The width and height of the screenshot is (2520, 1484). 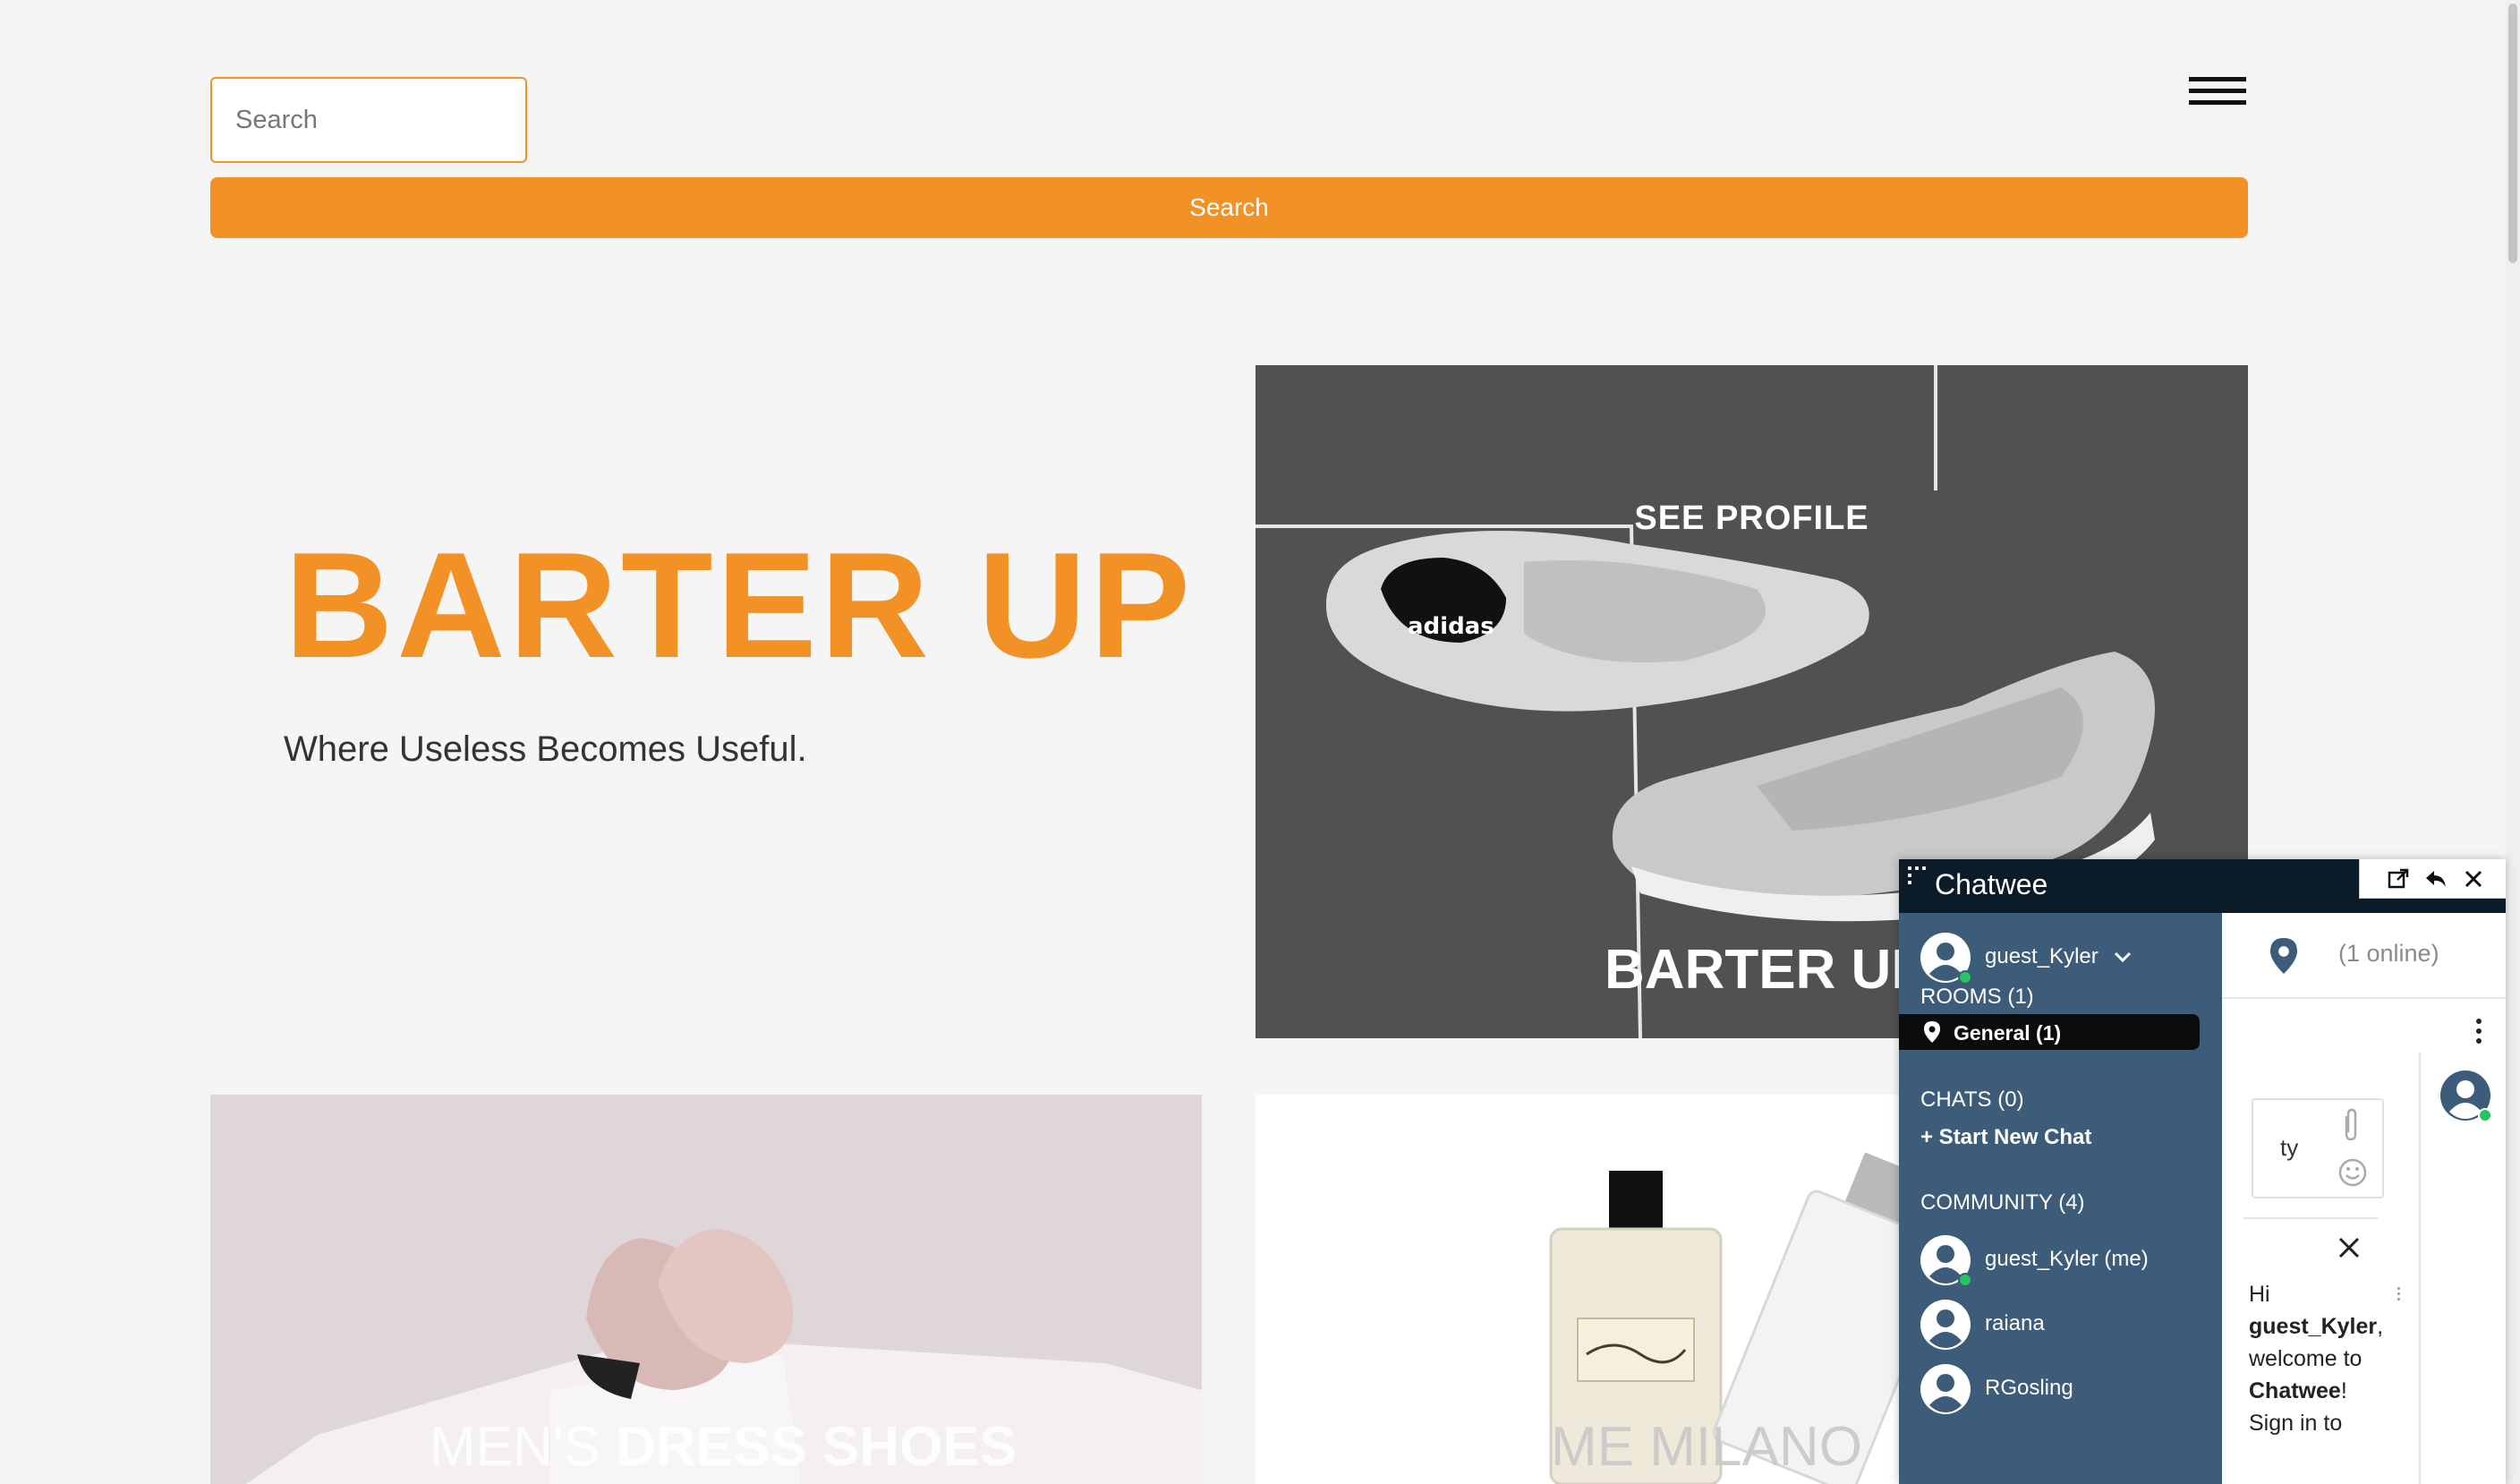 What do you see at coordinates (1451, 626) in the screenshot?
I see `svg-text: adidas` at bounding box center [1451, 626].